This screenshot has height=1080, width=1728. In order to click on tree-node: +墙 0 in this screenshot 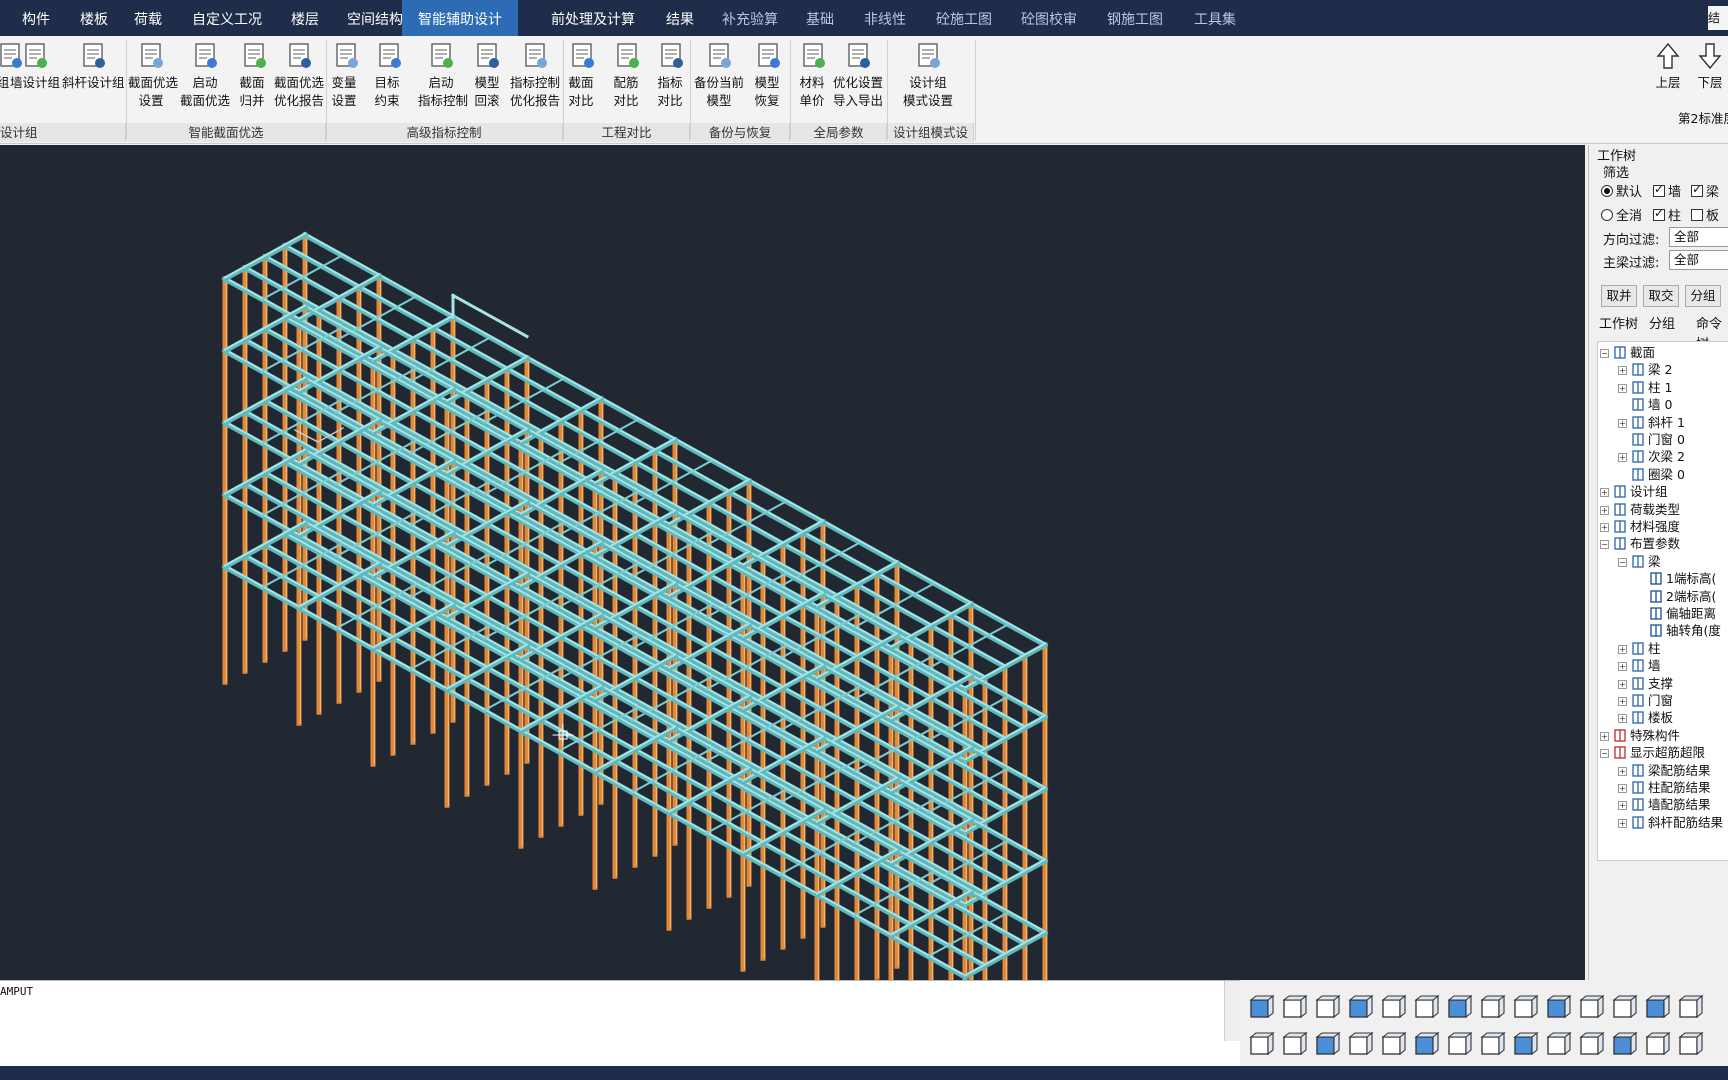, I will do `click(1645, 404)`.